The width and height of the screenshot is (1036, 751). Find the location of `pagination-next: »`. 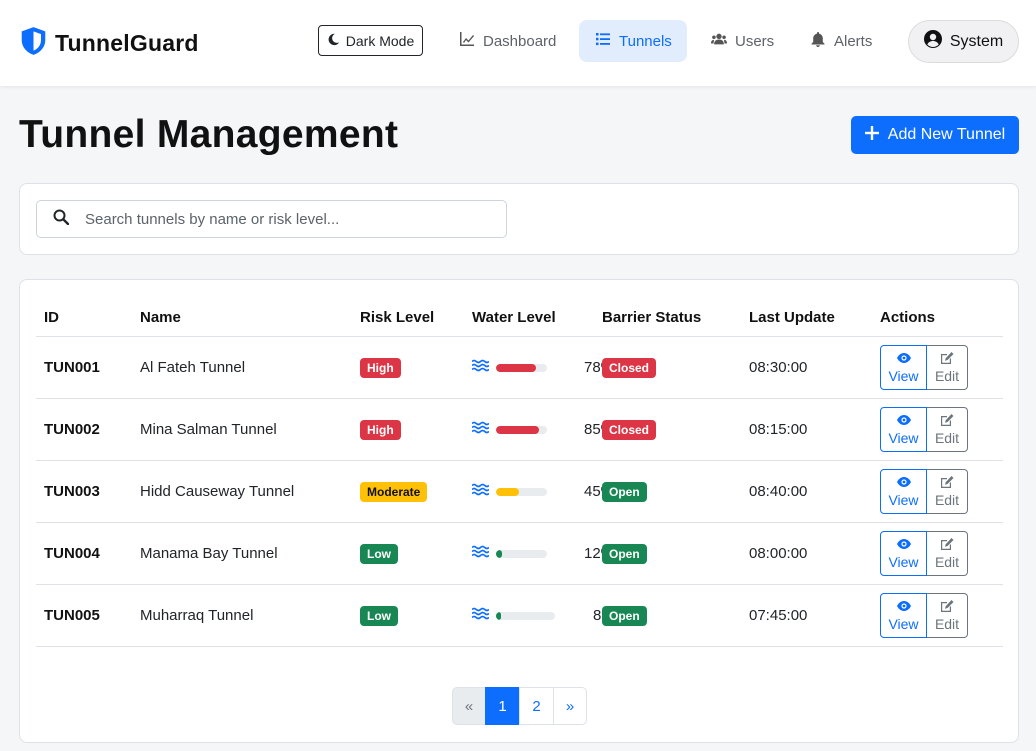

pagination-next: » is located at coordinates (570, 706).